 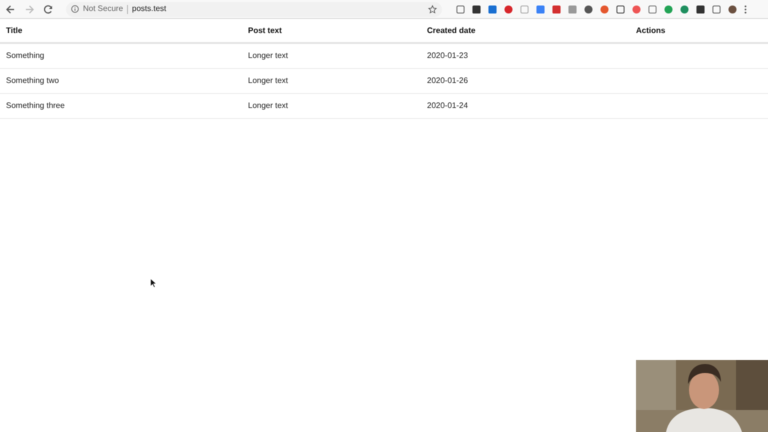 I want to click on star-icon, so click(x=432, y=9).